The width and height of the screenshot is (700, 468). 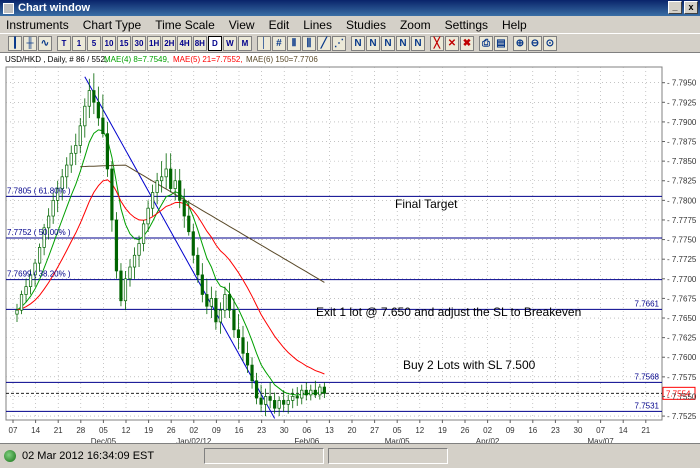 I want to click on vertical-line-icon: │, so click(x=263, y=43).